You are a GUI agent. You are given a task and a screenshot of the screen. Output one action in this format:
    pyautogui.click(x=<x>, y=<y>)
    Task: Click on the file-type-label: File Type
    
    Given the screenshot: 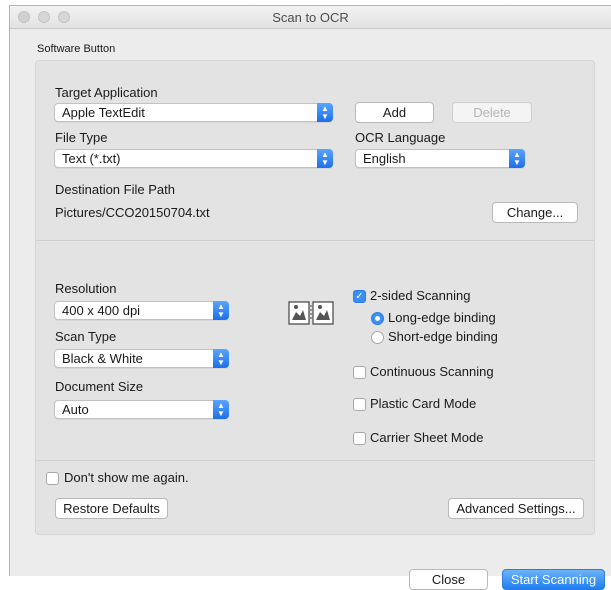 What is the action you would take?
    pyautogui.click(x=81, y=137)
    